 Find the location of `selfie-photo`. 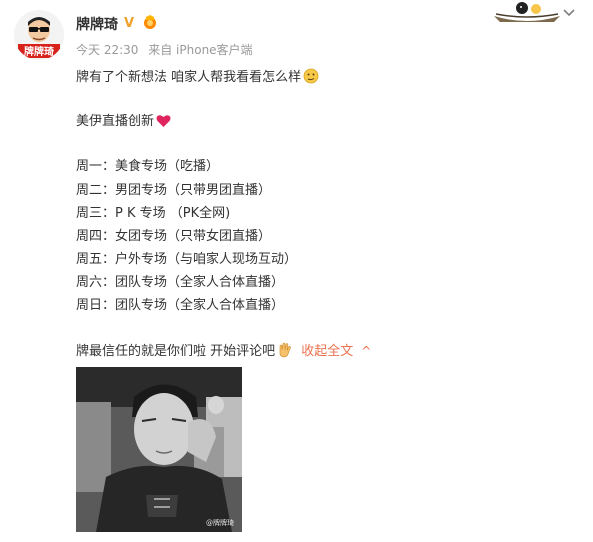

selfie-photo is located at coordinates (159, 449).